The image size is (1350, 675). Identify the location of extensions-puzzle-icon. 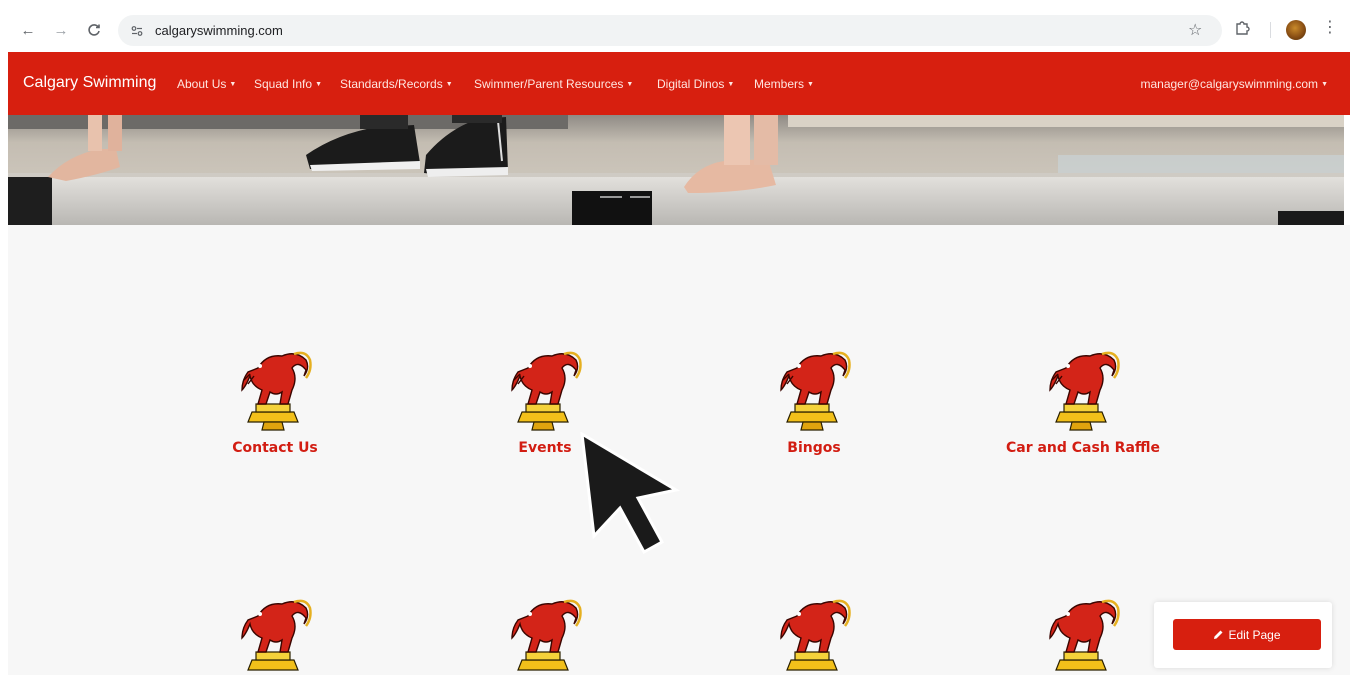
(1242, 28).